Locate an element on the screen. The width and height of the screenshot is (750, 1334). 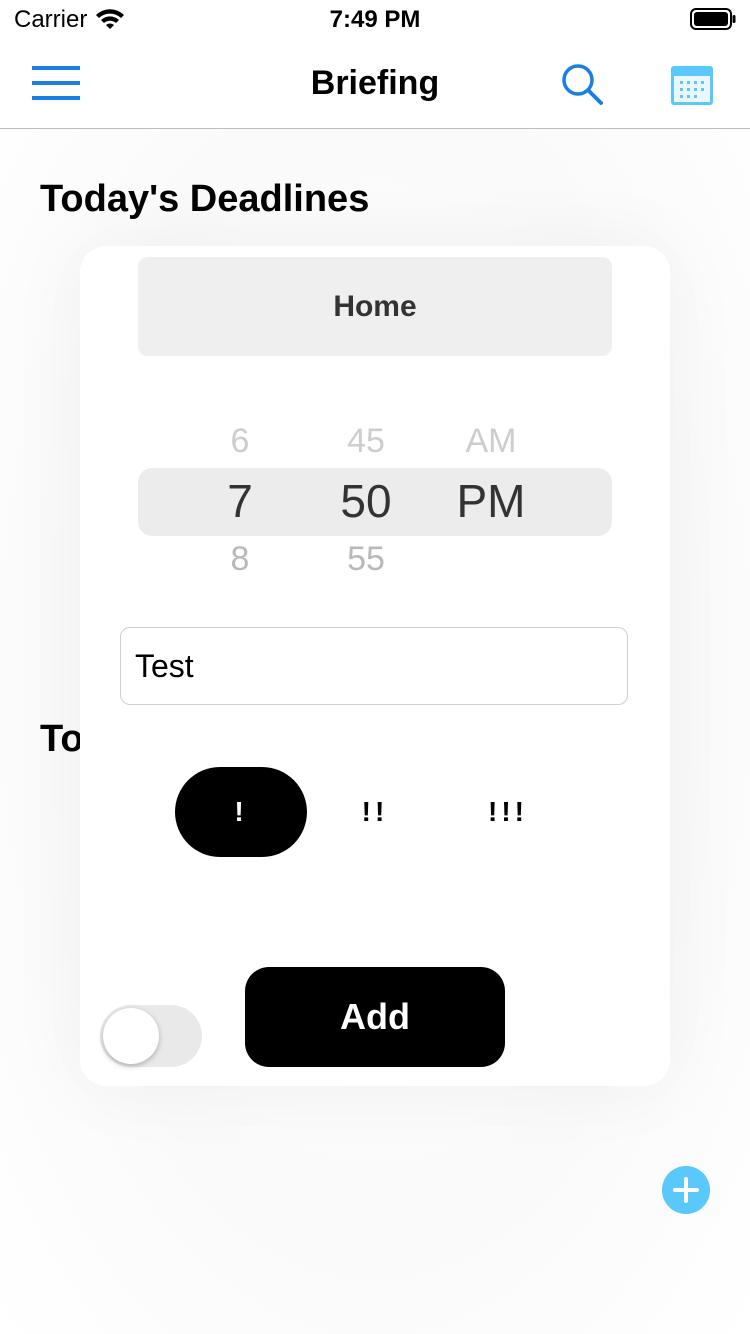
status-bar: Carrier 7:49 PM is located at coordinates (375, 20).